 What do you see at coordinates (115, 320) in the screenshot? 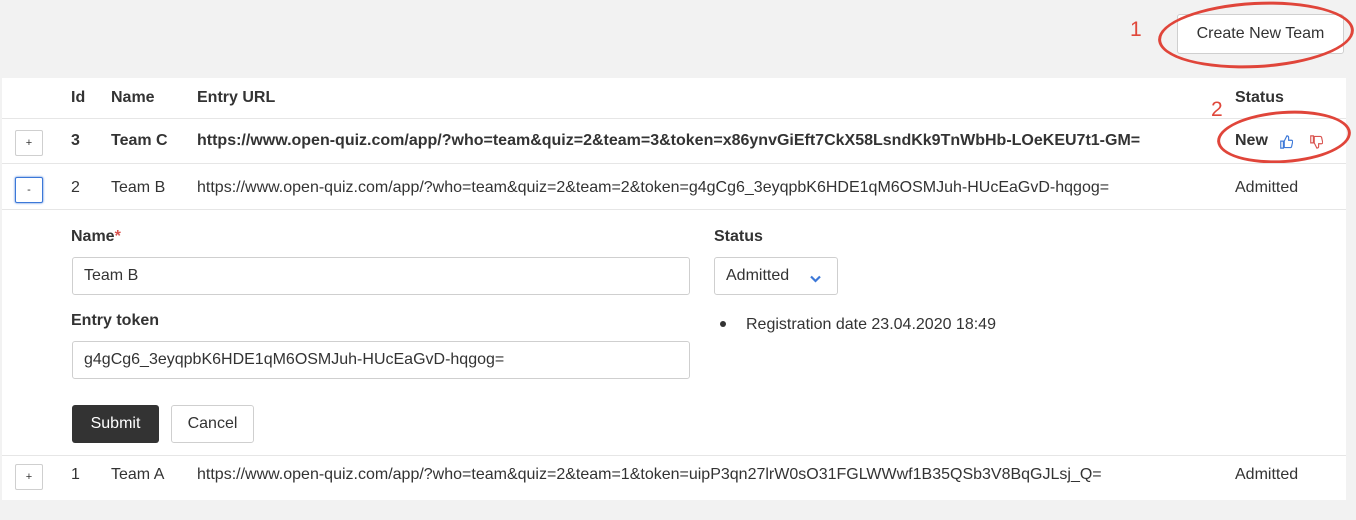
I see `entry-token-label: Entry token` at bounding box center [115, 320].